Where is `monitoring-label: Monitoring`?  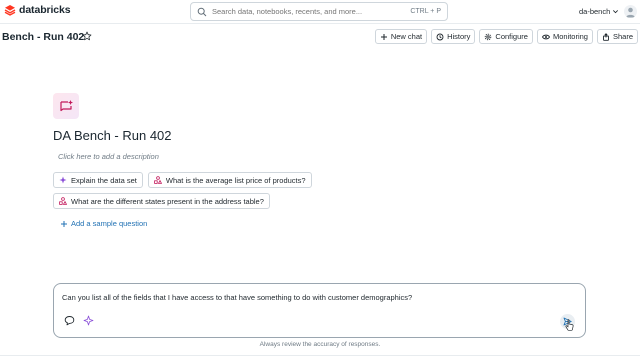
monitoring-label: Monitoring is located at coordinates (570, 36).